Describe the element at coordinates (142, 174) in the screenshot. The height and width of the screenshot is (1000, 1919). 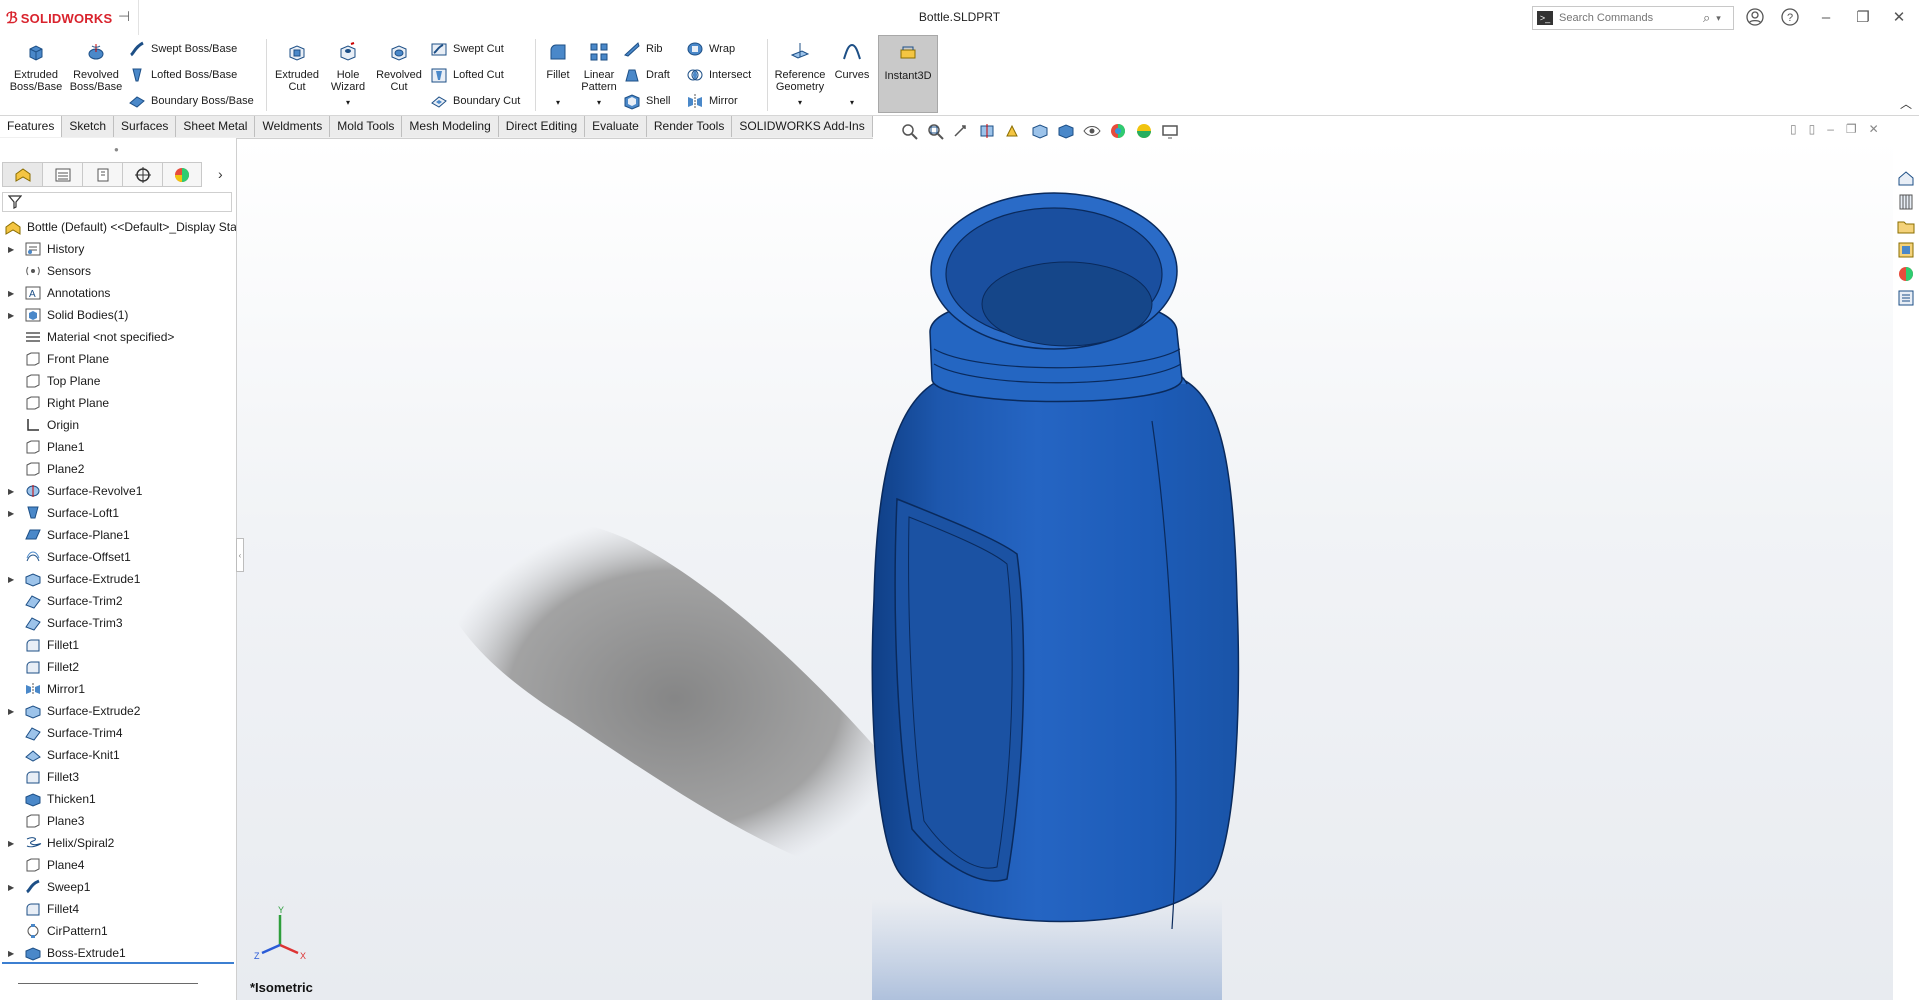
I see `dimxpertmanager-tab` at that location.